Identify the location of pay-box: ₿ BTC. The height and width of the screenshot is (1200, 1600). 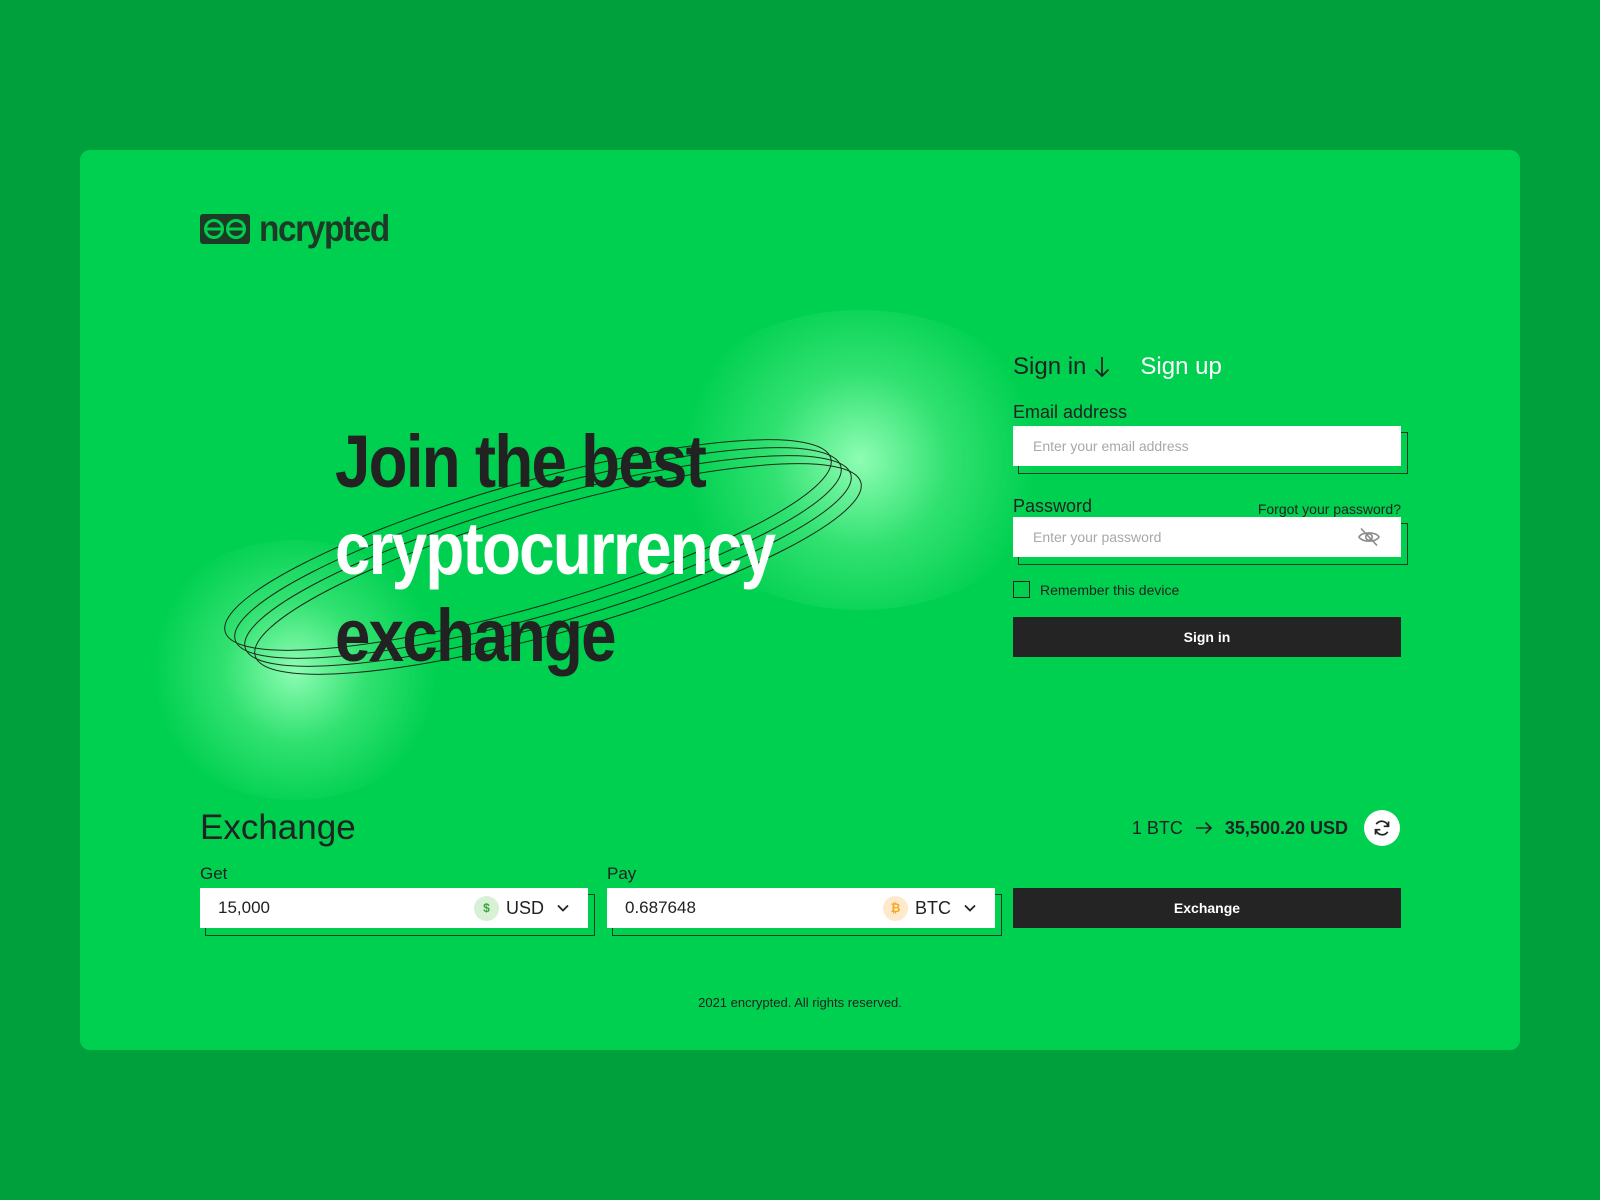
(801, 908).